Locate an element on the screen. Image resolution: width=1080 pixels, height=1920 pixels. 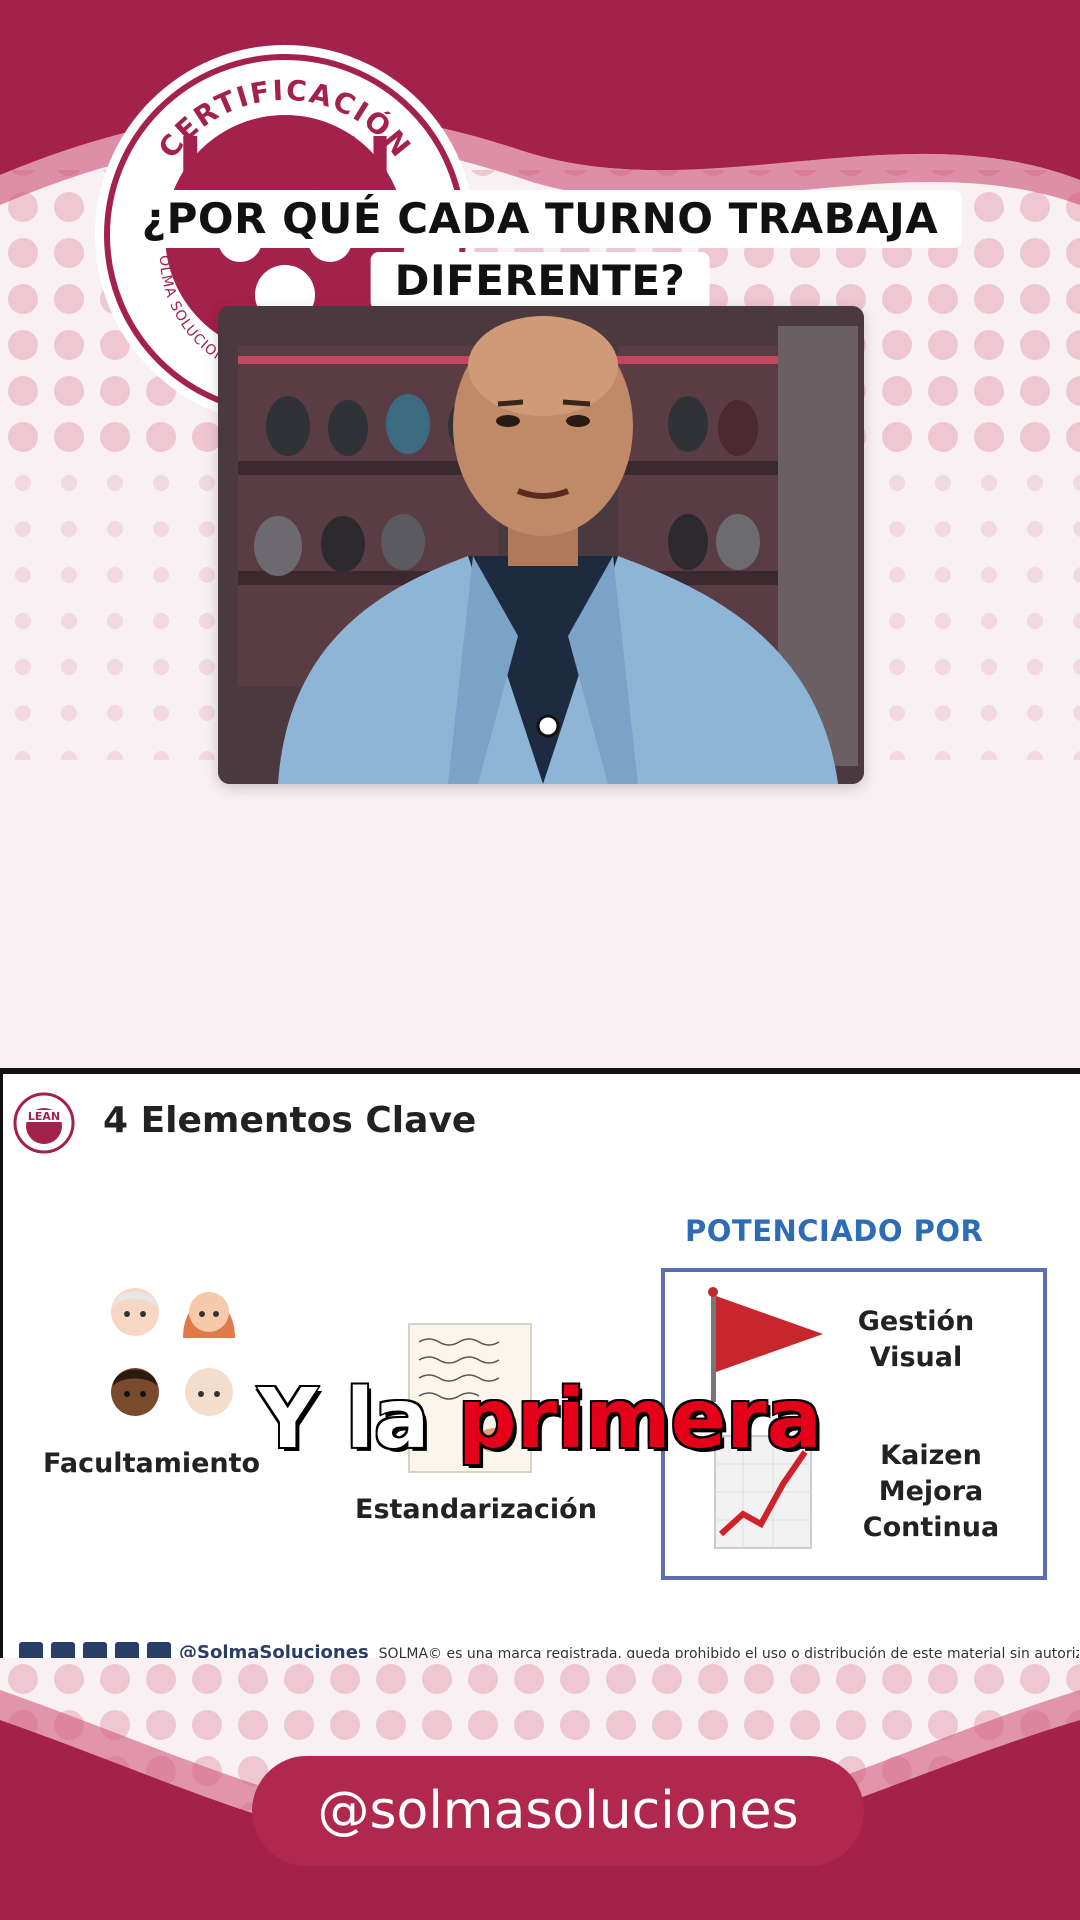
footer-handle: @SolmaSoluciones is located at coordinates (274, 1650).